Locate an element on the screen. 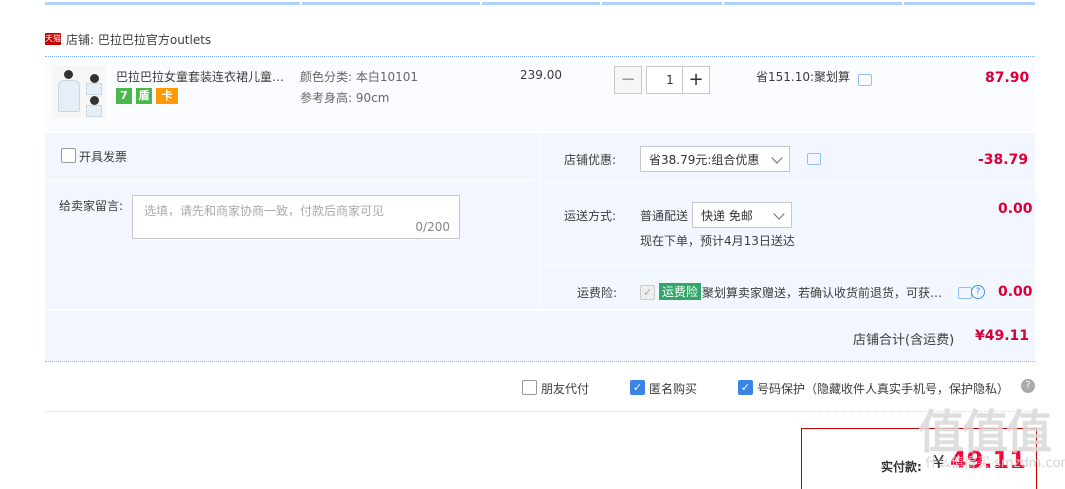 This screenshot has height=489, width=1065. shipping-select: 快递 免邮 is located at coordinates (742, 215).